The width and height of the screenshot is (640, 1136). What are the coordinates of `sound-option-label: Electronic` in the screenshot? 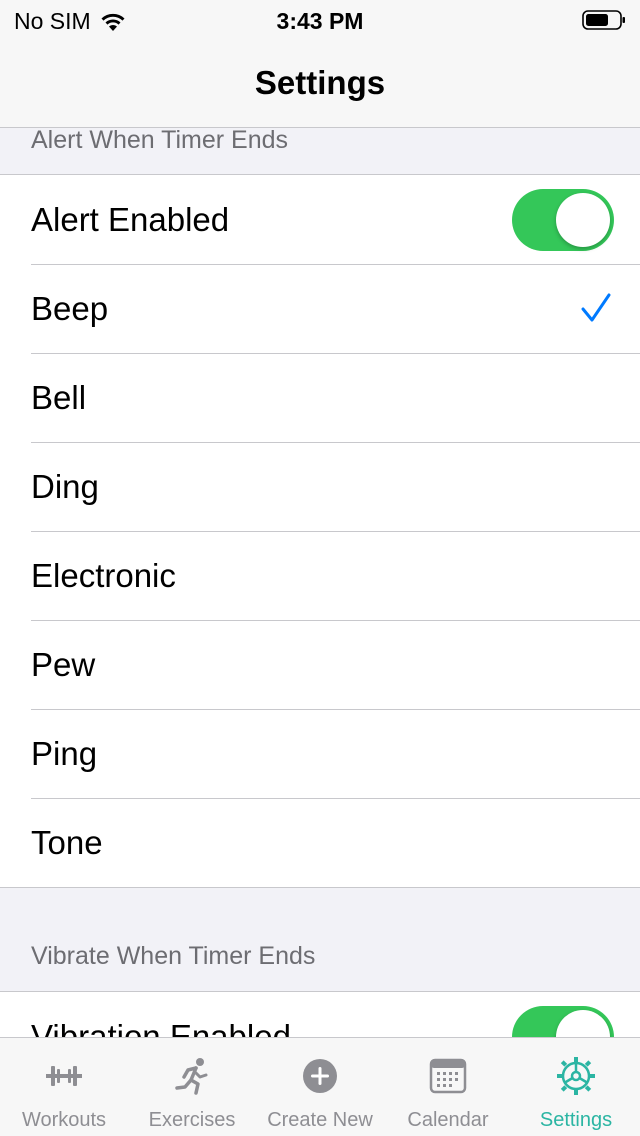 It's located at (103, 575).